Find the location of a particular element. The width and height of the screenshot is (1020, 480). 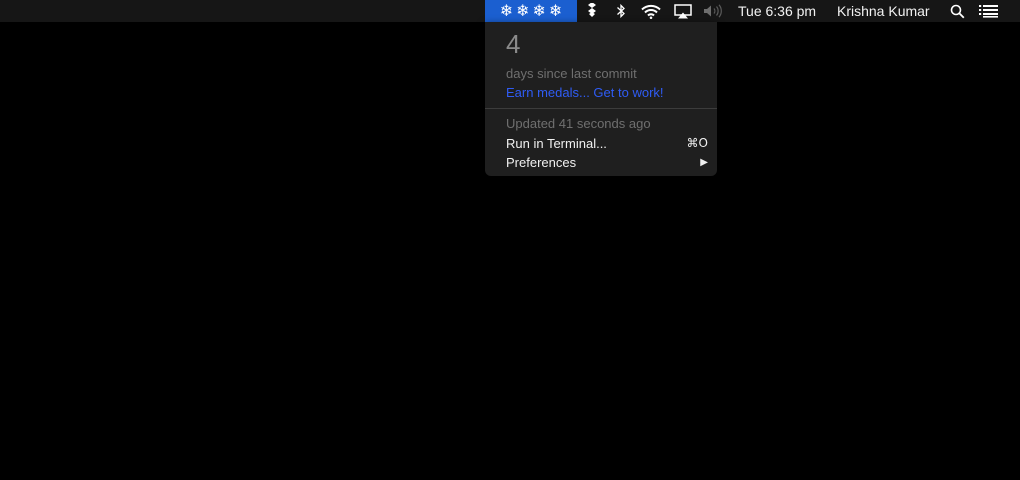

menu-bar: ❄ ❄ ❄ ❄ Tue 6:36 pm Krishna Kumar is located at coordinates (510, 11).